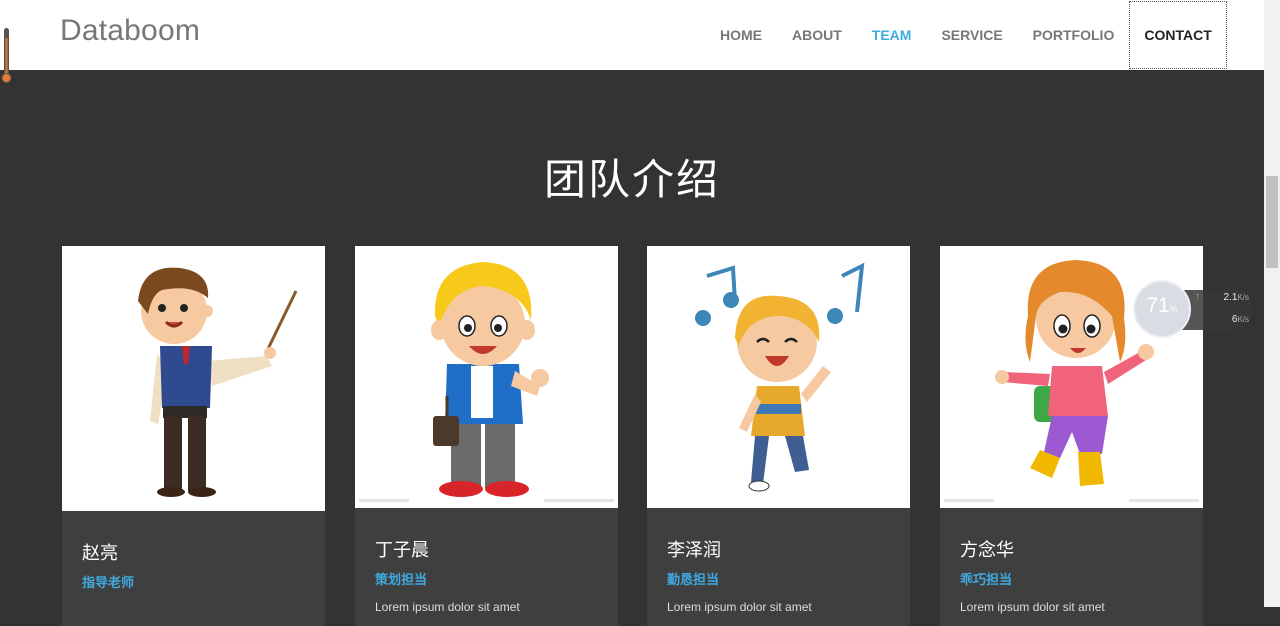  Describe the element at coordinates (892, 35) in the screenshot. I see `nav-team: TEAM` at that location.